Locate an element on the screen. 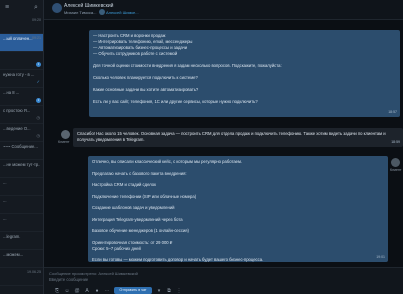 This screenshot has height=294, width=403. chat-list-item-time: 09:20 is located at coordinates (36, 20).